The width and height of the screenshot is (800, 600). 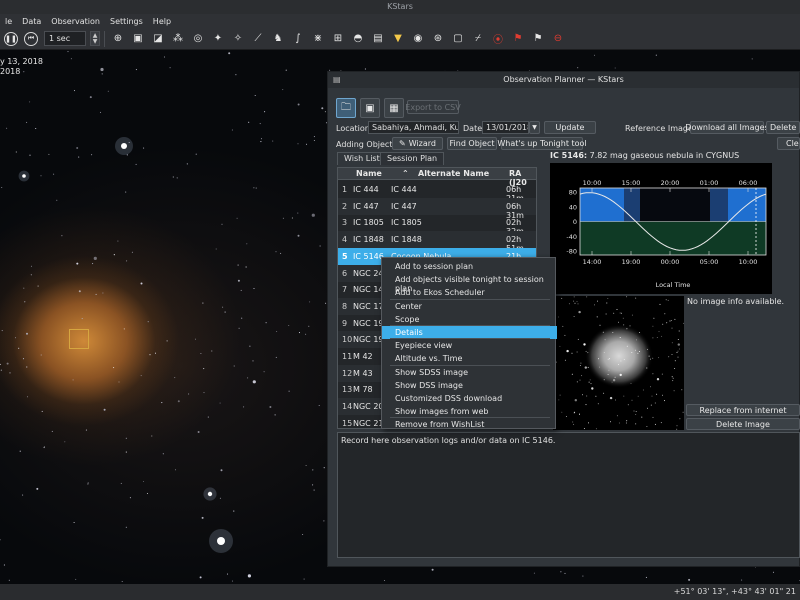 What do you see at coordinates (743, 410) in the screenshot?
I see `replace-from-internet-button: Replace from internet` at bounding box center [743, 410].